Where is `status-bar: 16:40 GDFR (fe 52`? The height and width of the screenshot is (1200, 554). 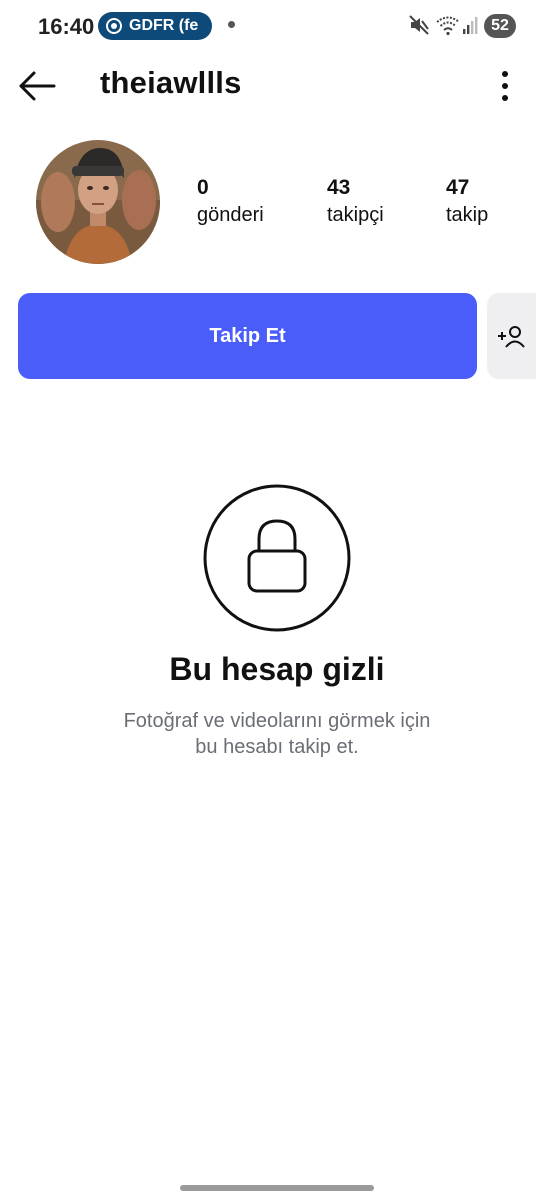 status-bar: 16:40 GDFR (fe 52 is located at coordinates (277, 26).